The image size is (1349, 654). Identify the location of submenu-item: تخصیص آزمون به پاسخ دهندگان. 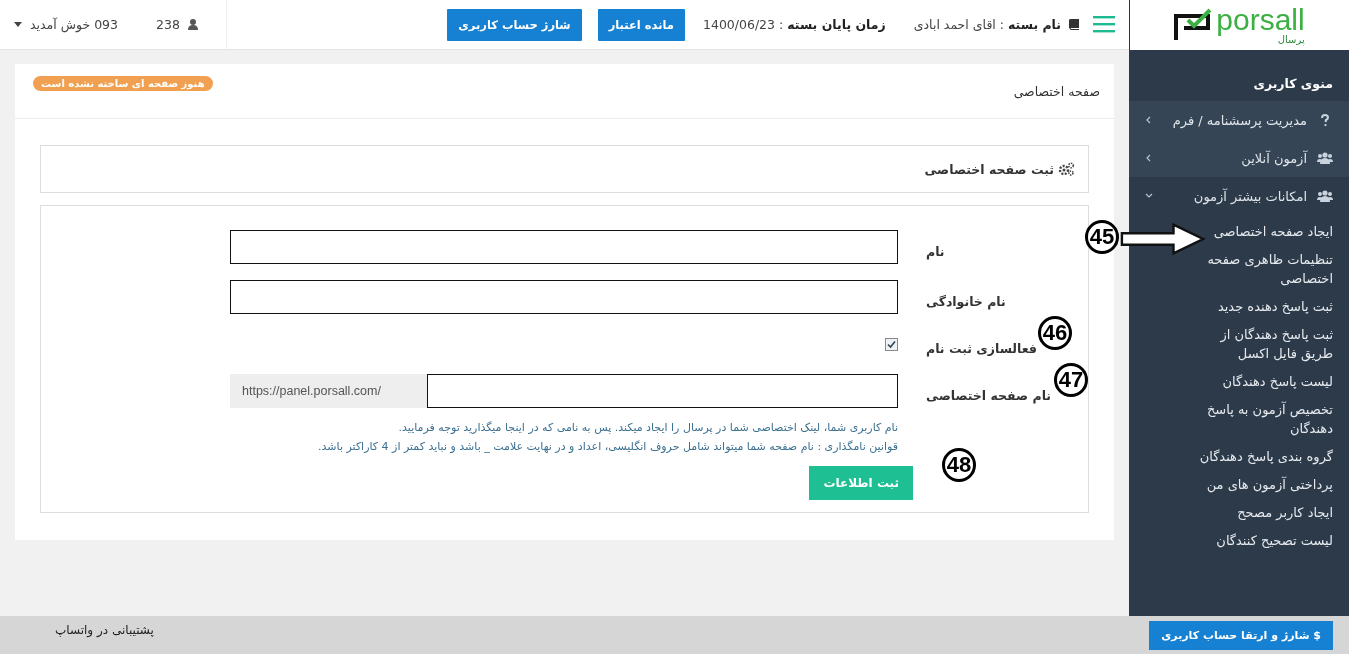
(1266, 419).